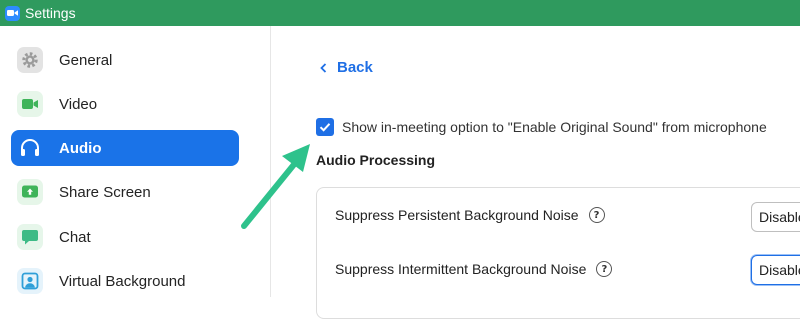  I want to click on persistent-noise-value: Disable, so click(779, 217).